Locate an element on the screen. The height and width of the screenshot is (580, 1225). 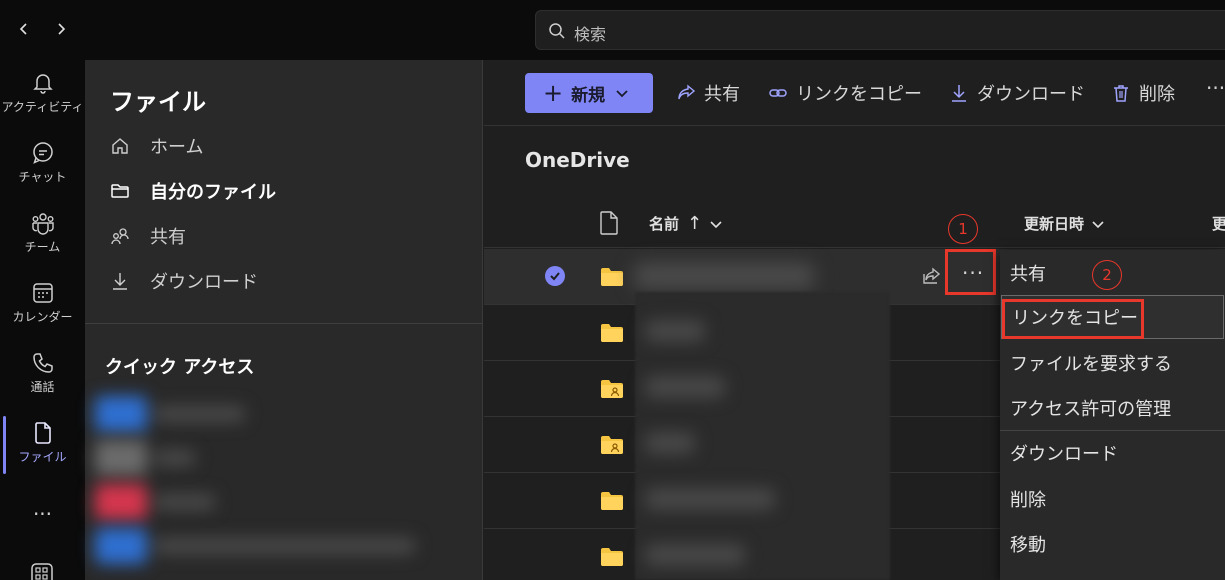
sidebar-item-my-files: 自分のファイル is located at coordinates (193, 191).